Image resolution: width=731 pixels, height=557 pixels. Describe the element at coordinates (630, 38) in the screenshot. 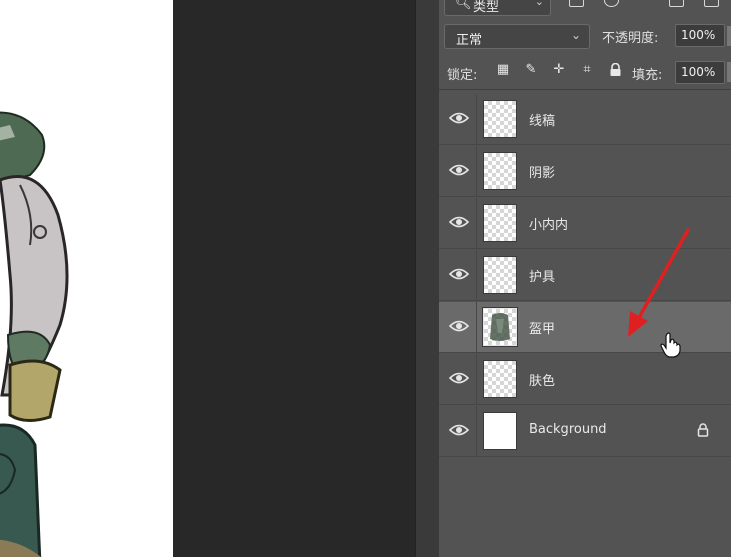

I see `opacity-label: 不透明度:` at that location.